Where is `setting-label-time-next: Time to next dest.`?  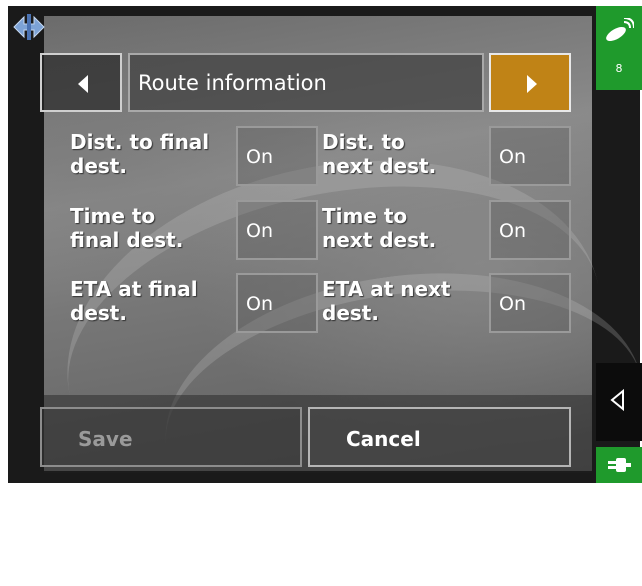
setting-label-time-next: Time to next dest. is located at coordinates (379, 228).